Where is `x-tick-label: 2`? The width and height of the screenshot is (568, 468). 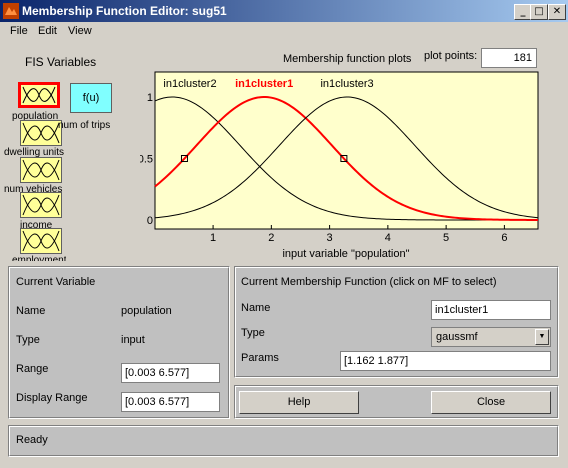 x-tick-label: 2 is located at coordinates (271, 238).